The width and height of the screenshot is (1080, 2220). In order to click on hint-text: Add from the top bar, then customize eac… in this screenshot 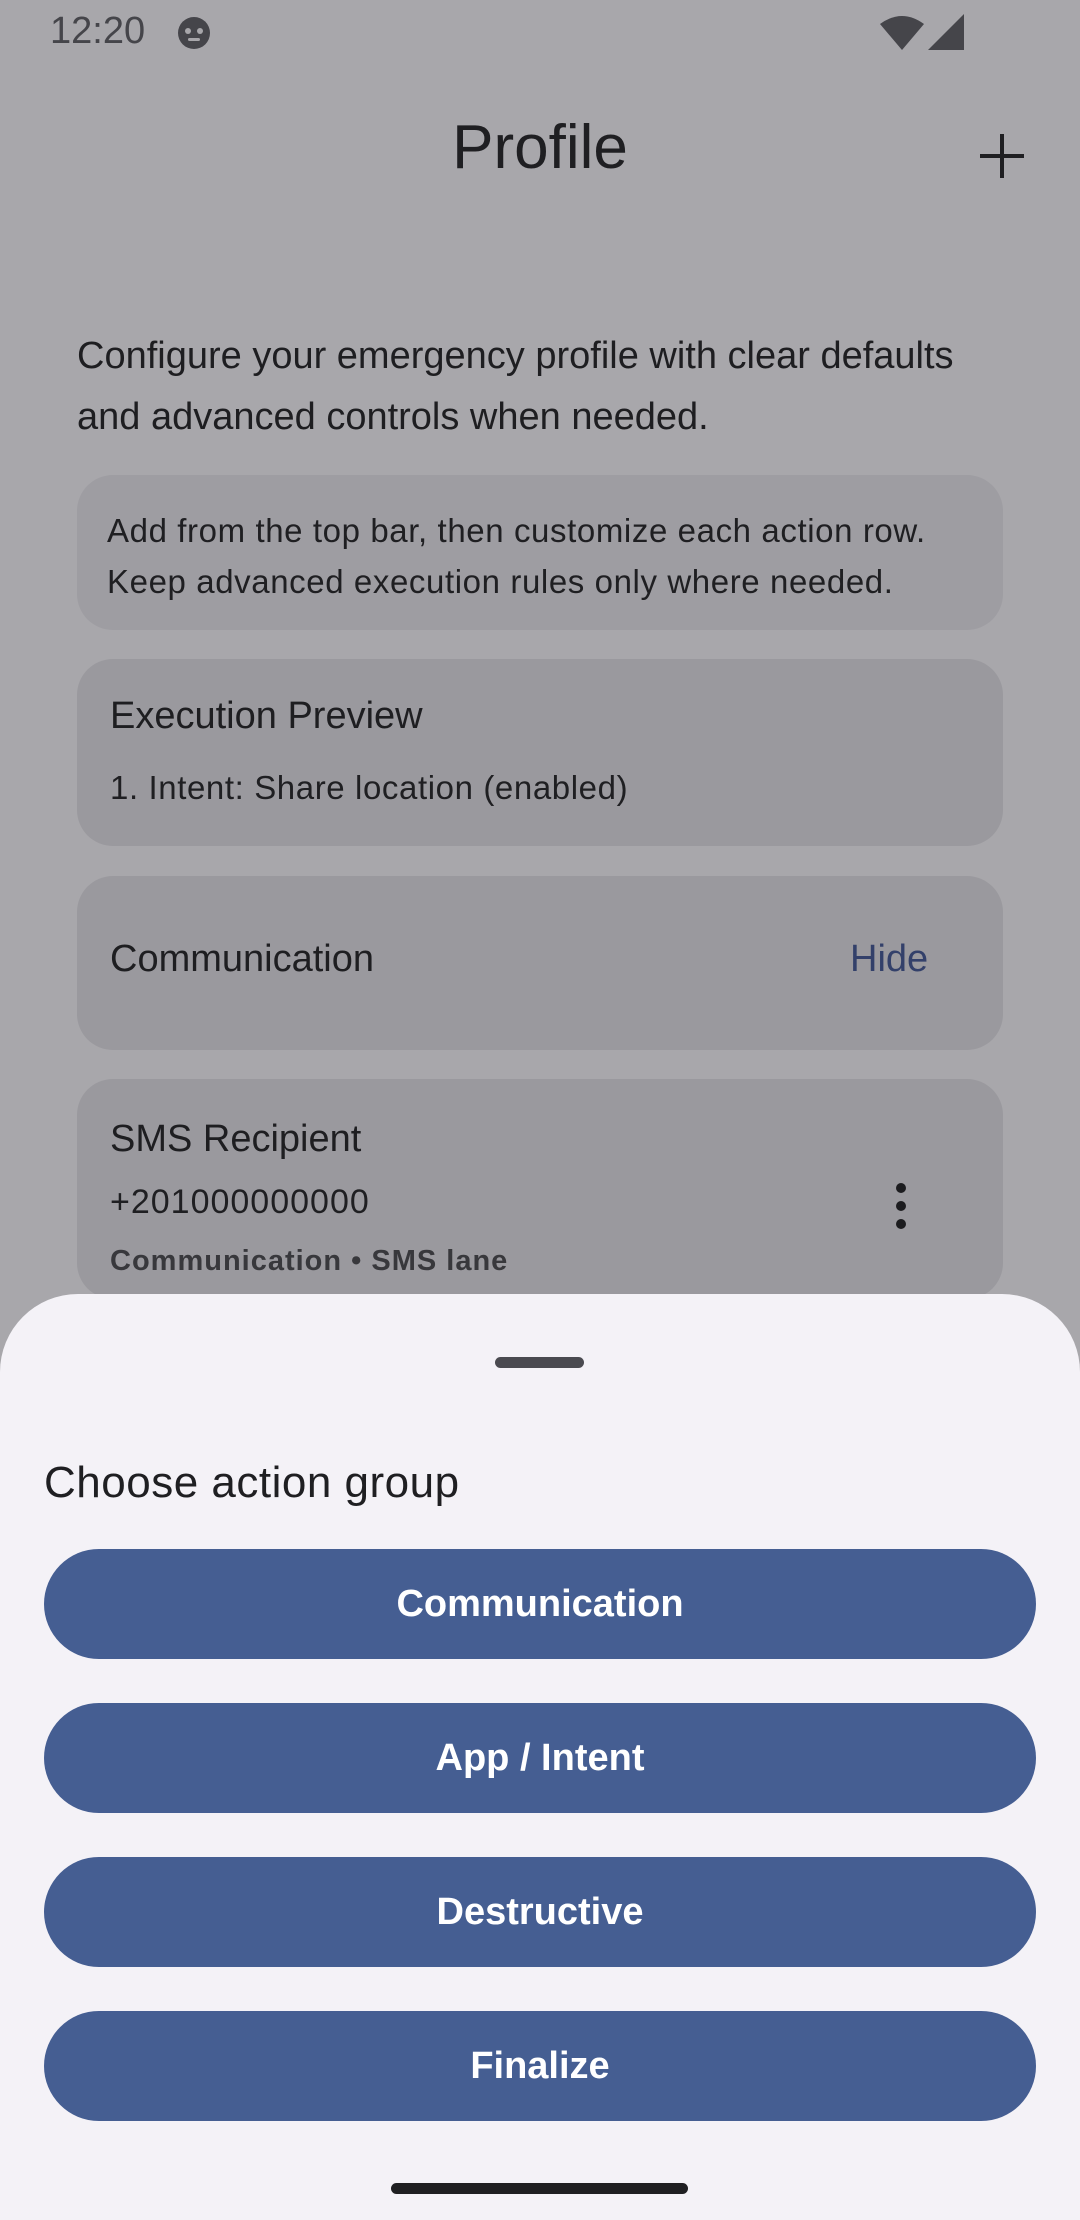, I will do `click(516, 556)`.